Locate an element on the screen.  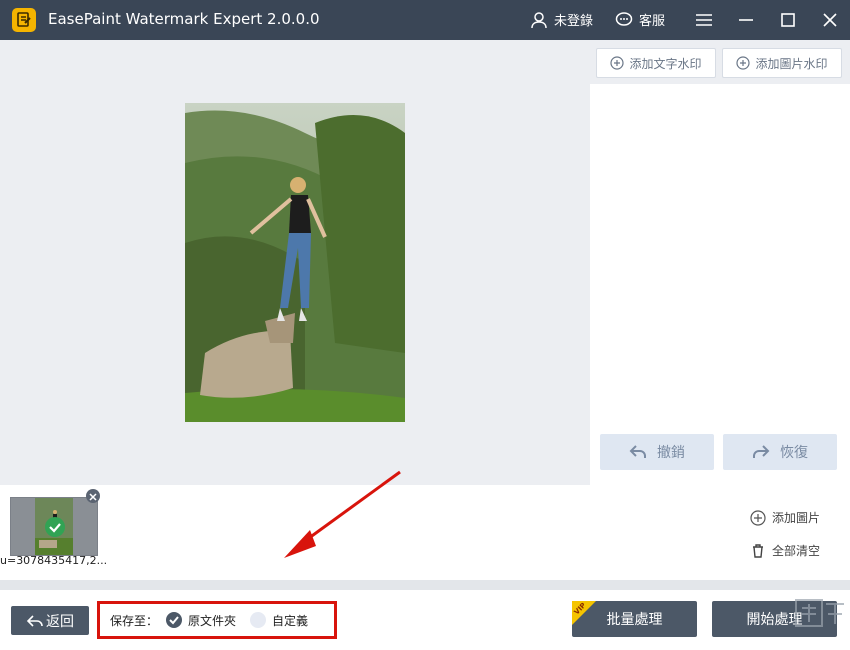
clear-all-button: 全部清空 is located at coordinates (785, 550).